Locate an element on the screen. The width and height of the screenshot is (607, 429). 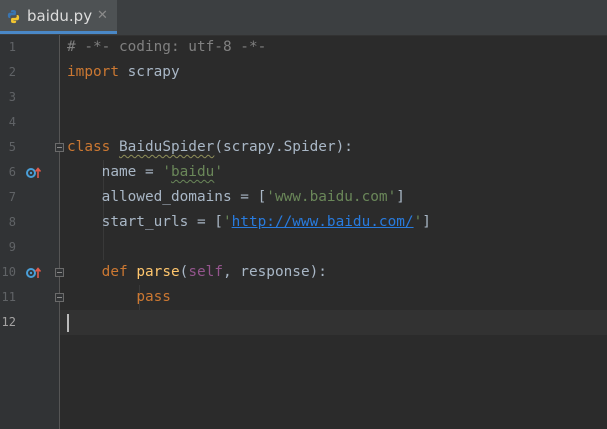
comment-token: # -*- coding: utf-8 -*- is located at coordinates (167, 47).